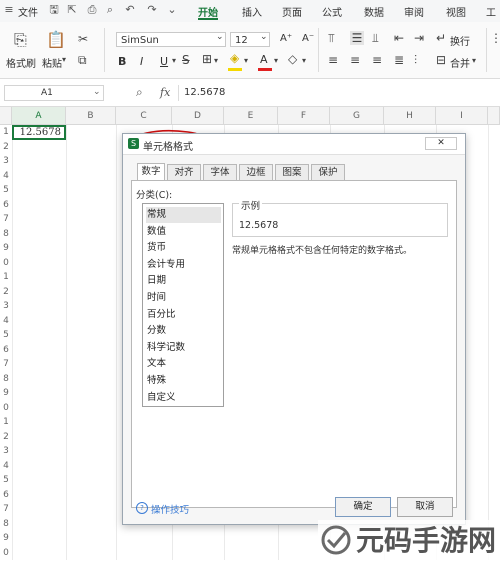  What do you see at coordinates (9, 10) in the screenshot?
I see `menu-icon: ≡` at bounding box center [9, 10].